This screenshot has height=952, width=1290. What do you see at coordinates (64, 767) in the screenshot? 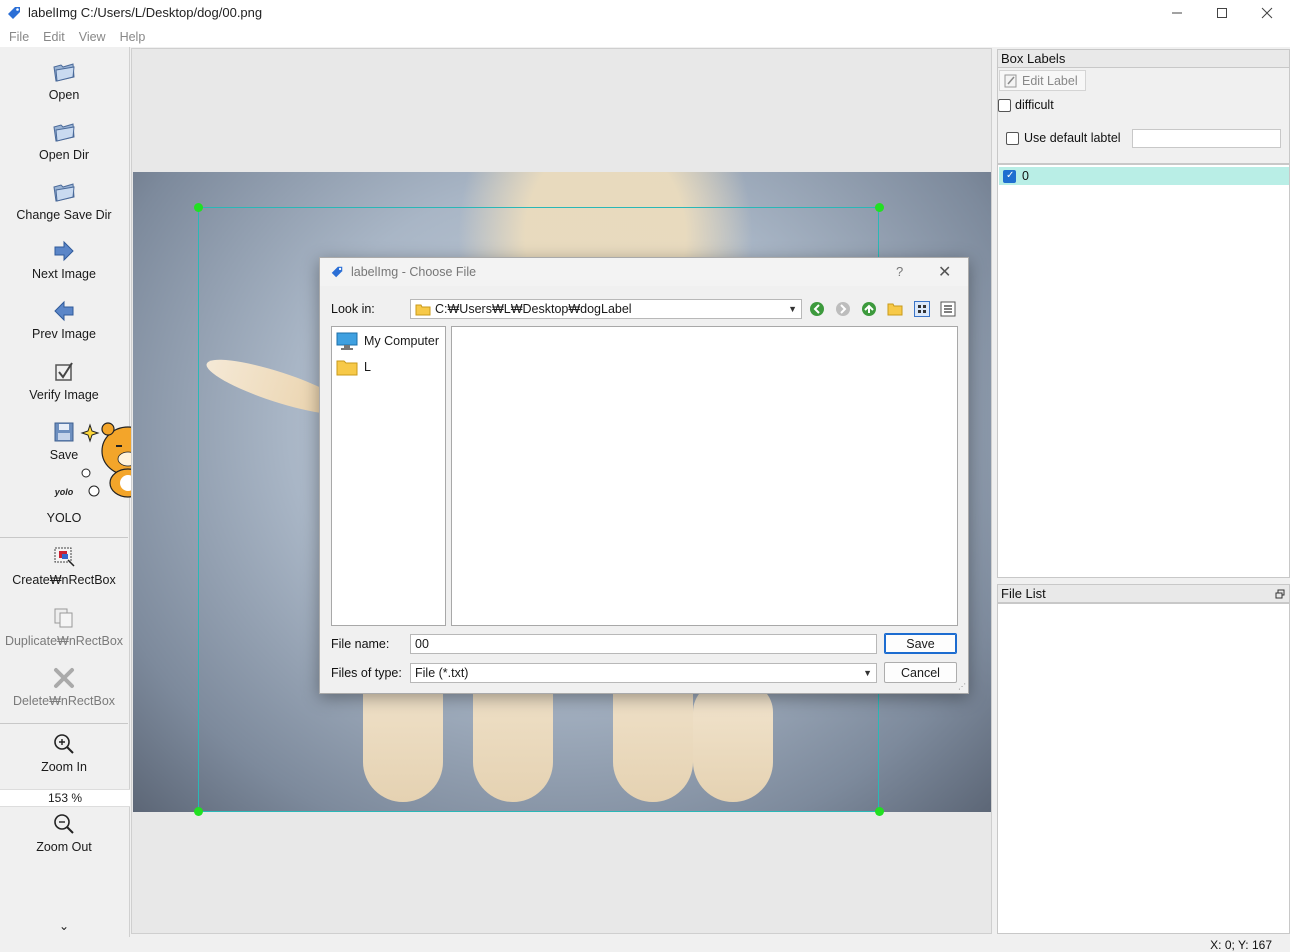
I see `zoom-in-label: Zoom In` at bounding box center [64, 767].